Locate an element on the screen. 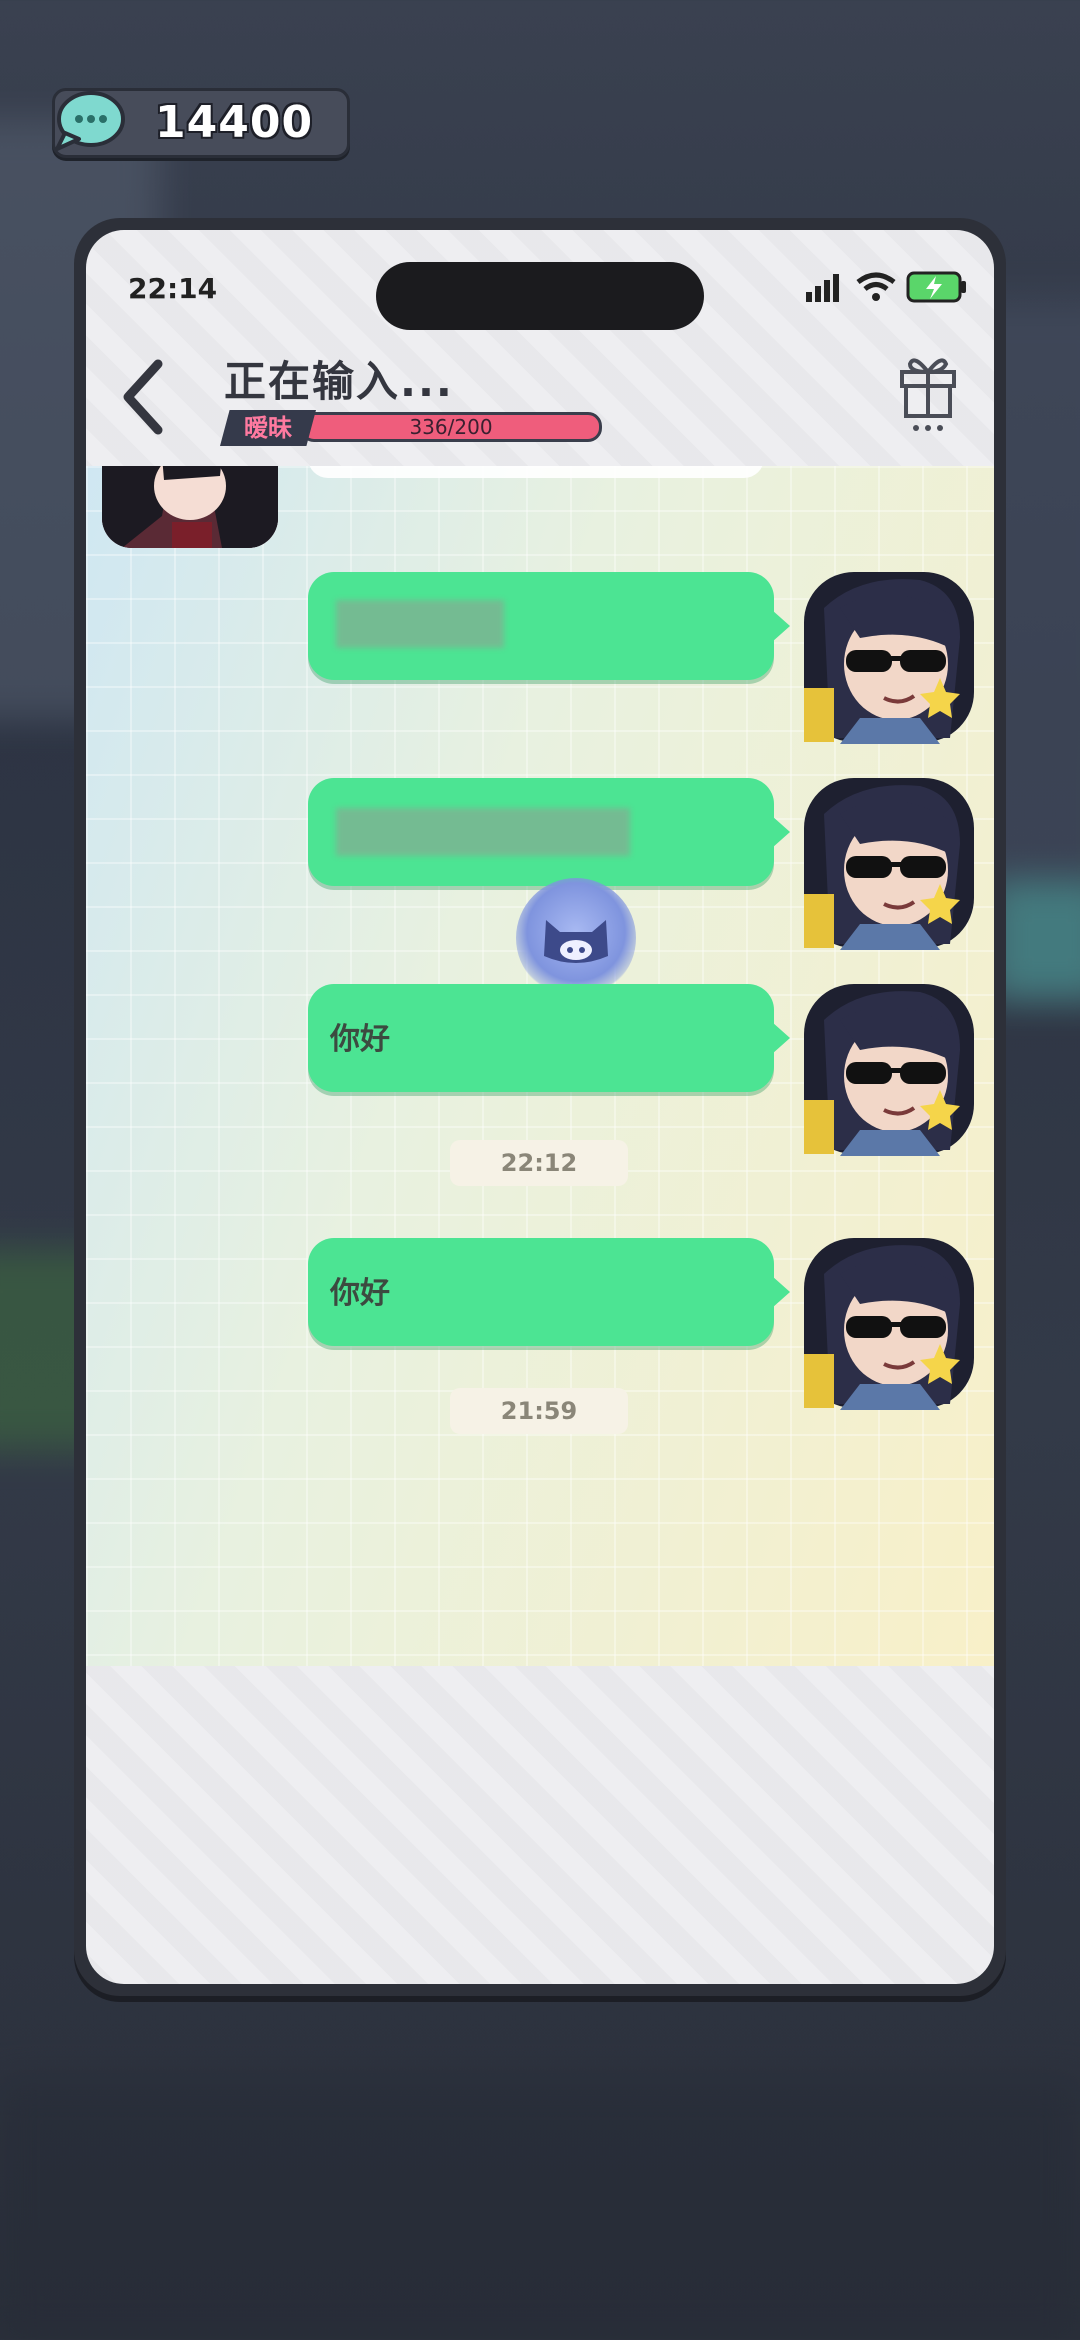 This screenshot has height=2340, width=1080. currency-display: 14400 is located at coordinates (201, 123).